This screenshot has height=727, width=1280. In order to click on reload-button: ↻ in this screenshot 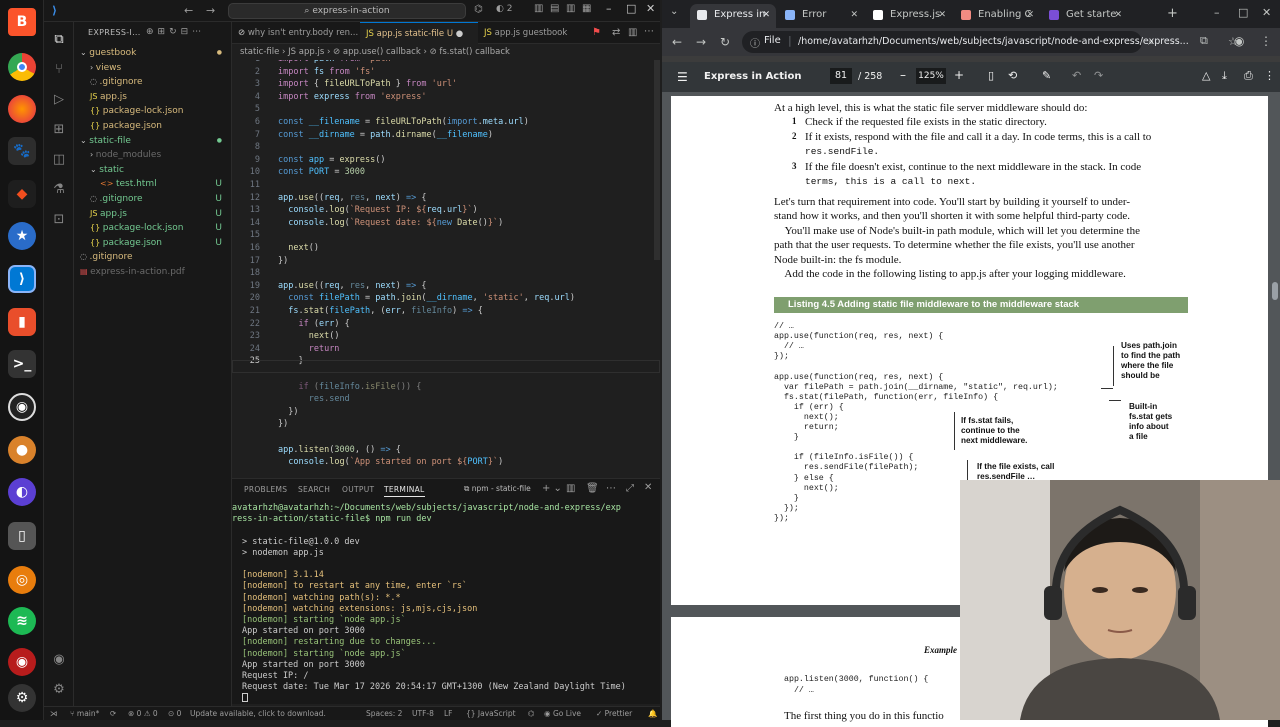, I will do `click(725, 42)`.